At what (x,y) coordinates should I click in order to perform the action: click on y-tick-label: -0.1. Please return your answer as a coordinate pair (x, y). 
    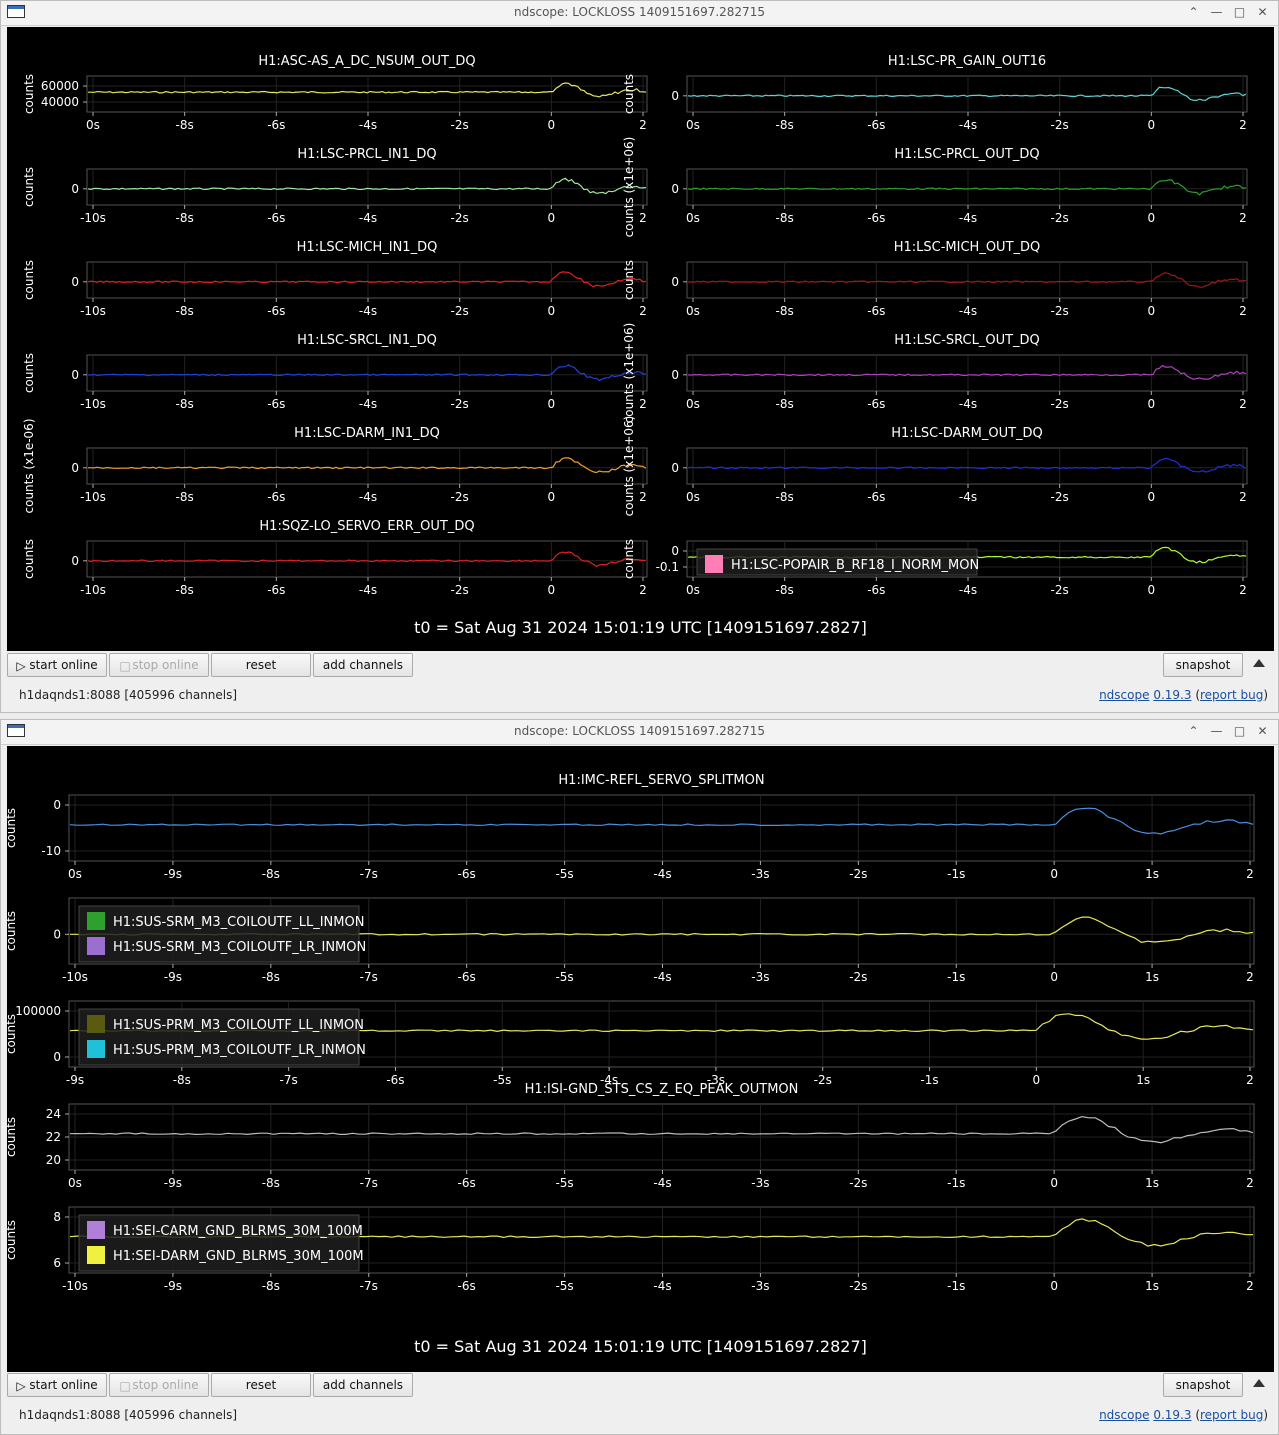
    Looking at the image, I should click on (667, 567).